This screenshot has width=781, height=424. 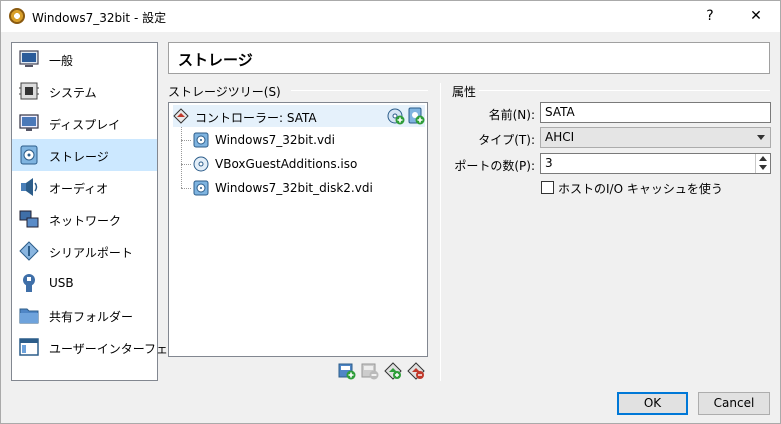 I want to click on sidebar-item-serial-port: シリアルポート, so click(x=84, y=251).